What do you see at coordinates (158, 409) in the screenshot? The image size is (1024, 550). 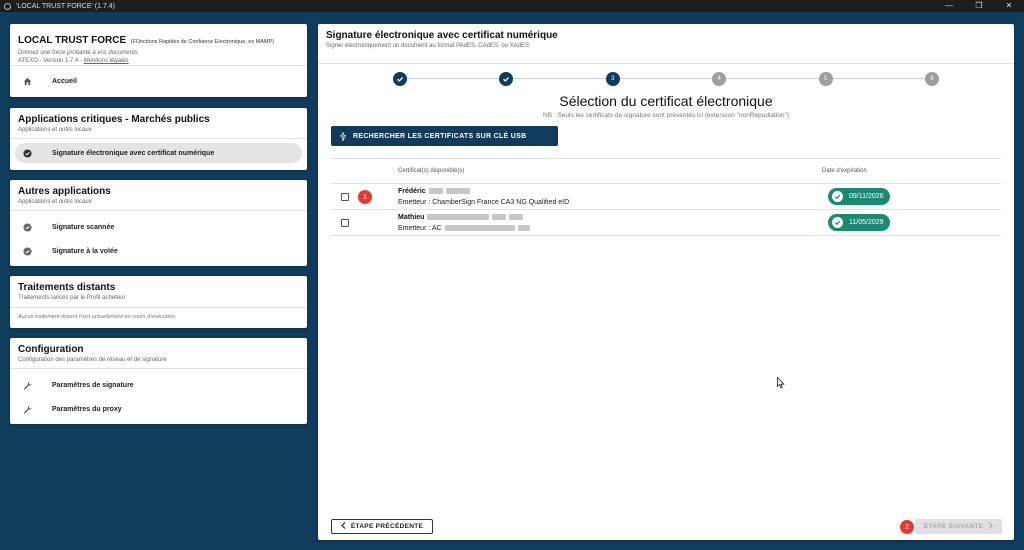 I see `menu-item-proxy-params: Paramètres du proxy` at bounding box center [158, 409].